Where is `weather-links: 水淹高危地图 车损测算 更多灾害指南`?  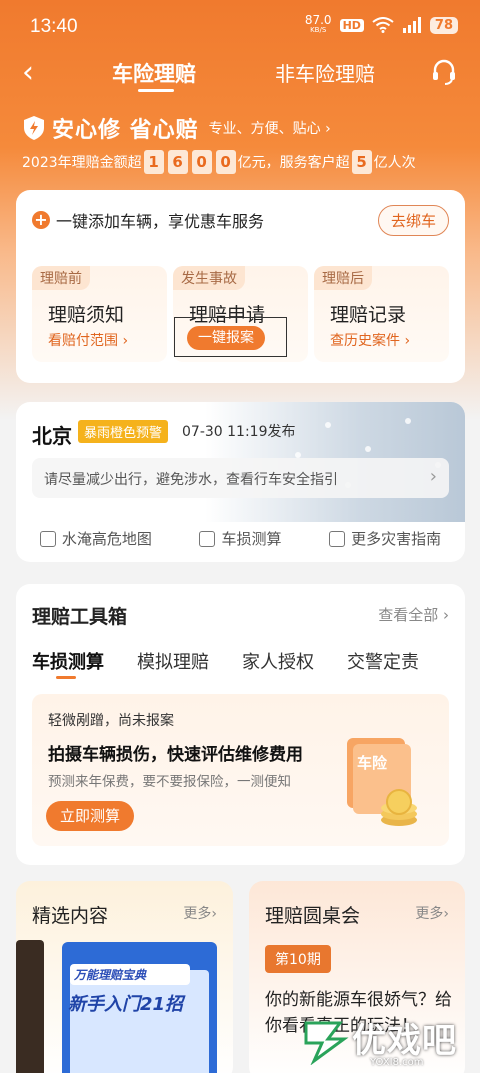 weather-links: 水淹高危地图 车损测算 更多灾害指南 is located at coordinates (240, 538).